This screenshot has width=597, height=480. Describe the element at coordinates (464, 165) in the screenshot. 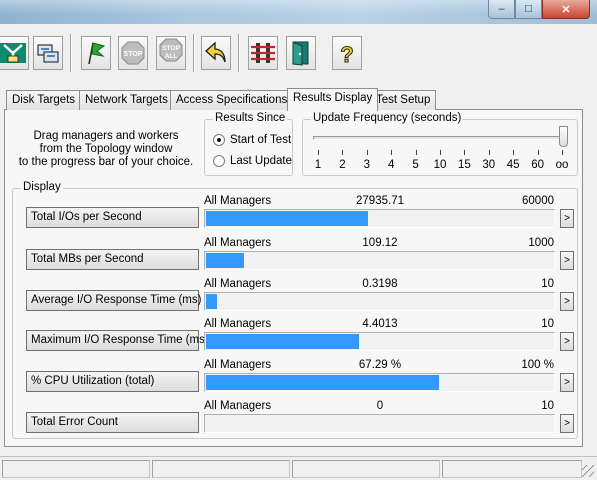

I see `frequency-tick-label: 15` at that location.